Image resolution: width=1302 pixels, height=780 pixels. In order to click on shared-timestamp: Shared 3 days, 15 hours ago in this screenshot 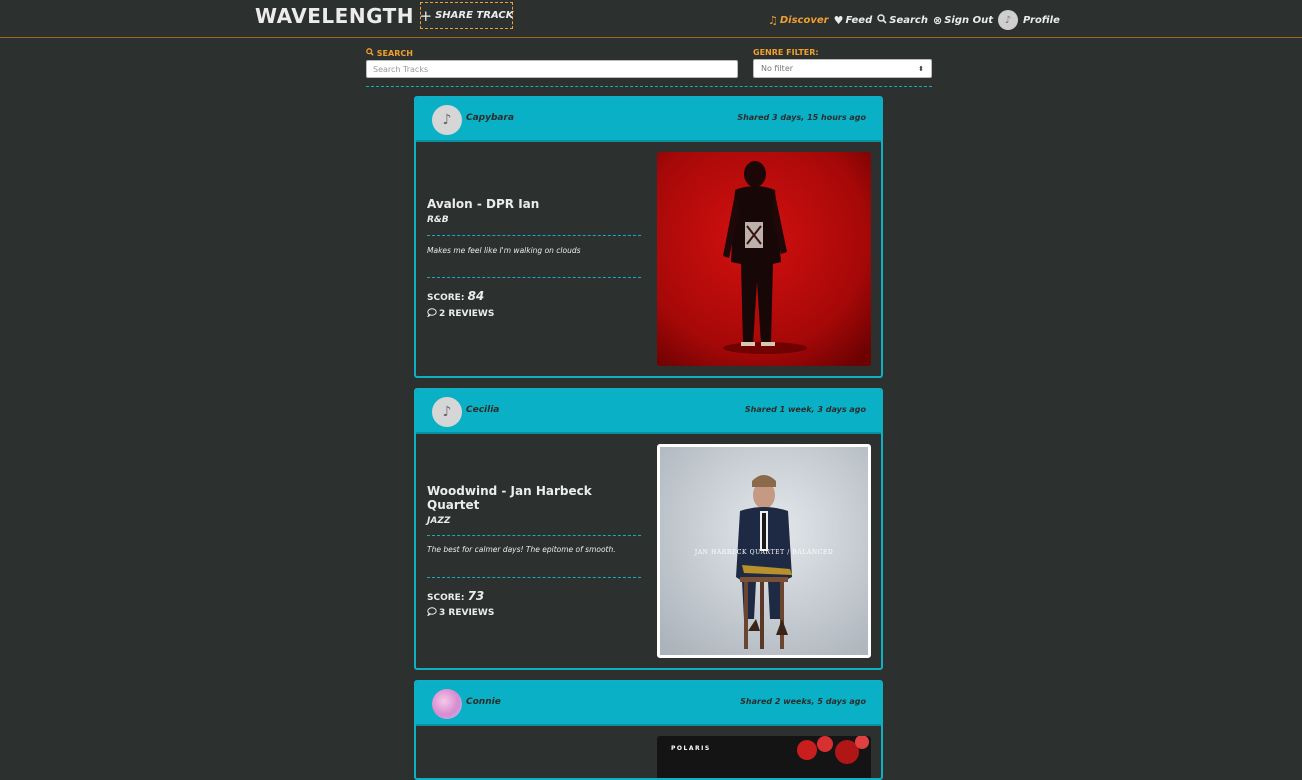, I will do `click(801, 117)`.